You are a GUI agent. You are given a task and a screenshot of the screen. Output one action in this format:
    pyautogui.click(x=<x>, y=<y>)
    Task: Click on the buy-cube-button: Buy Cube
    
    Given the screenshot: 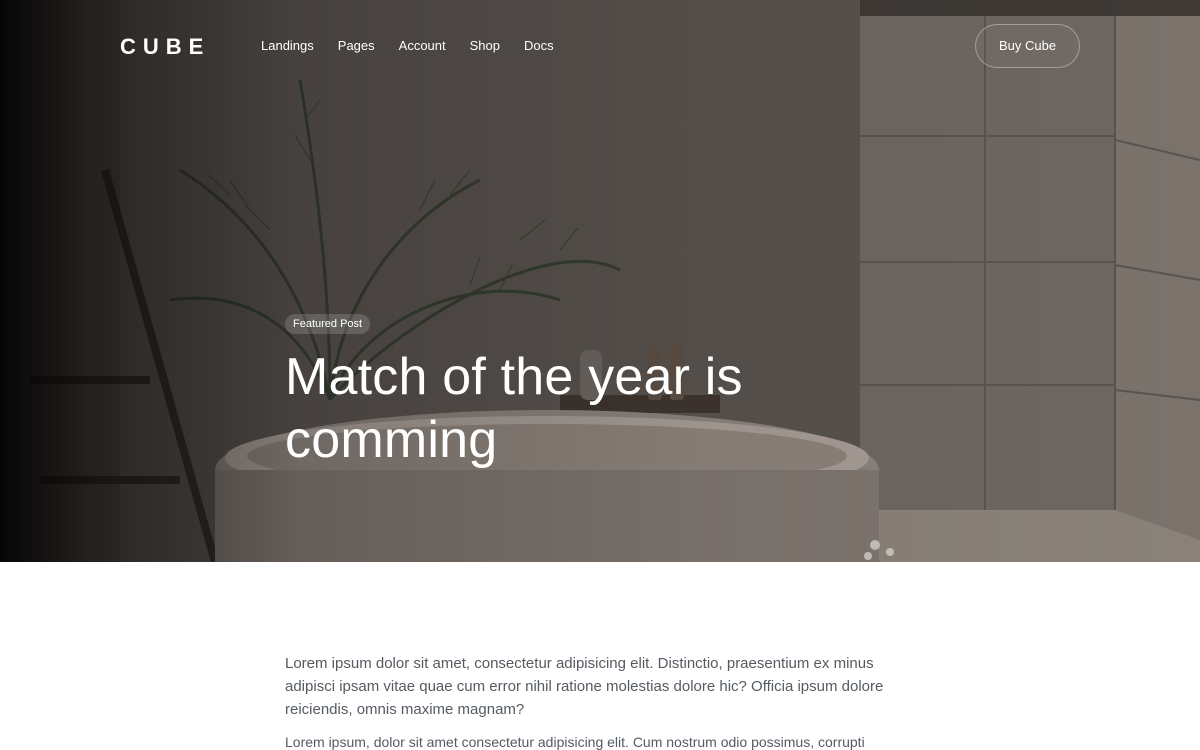 What is the action you would take?
    pyautogui.click(x=1027, y=46)
    